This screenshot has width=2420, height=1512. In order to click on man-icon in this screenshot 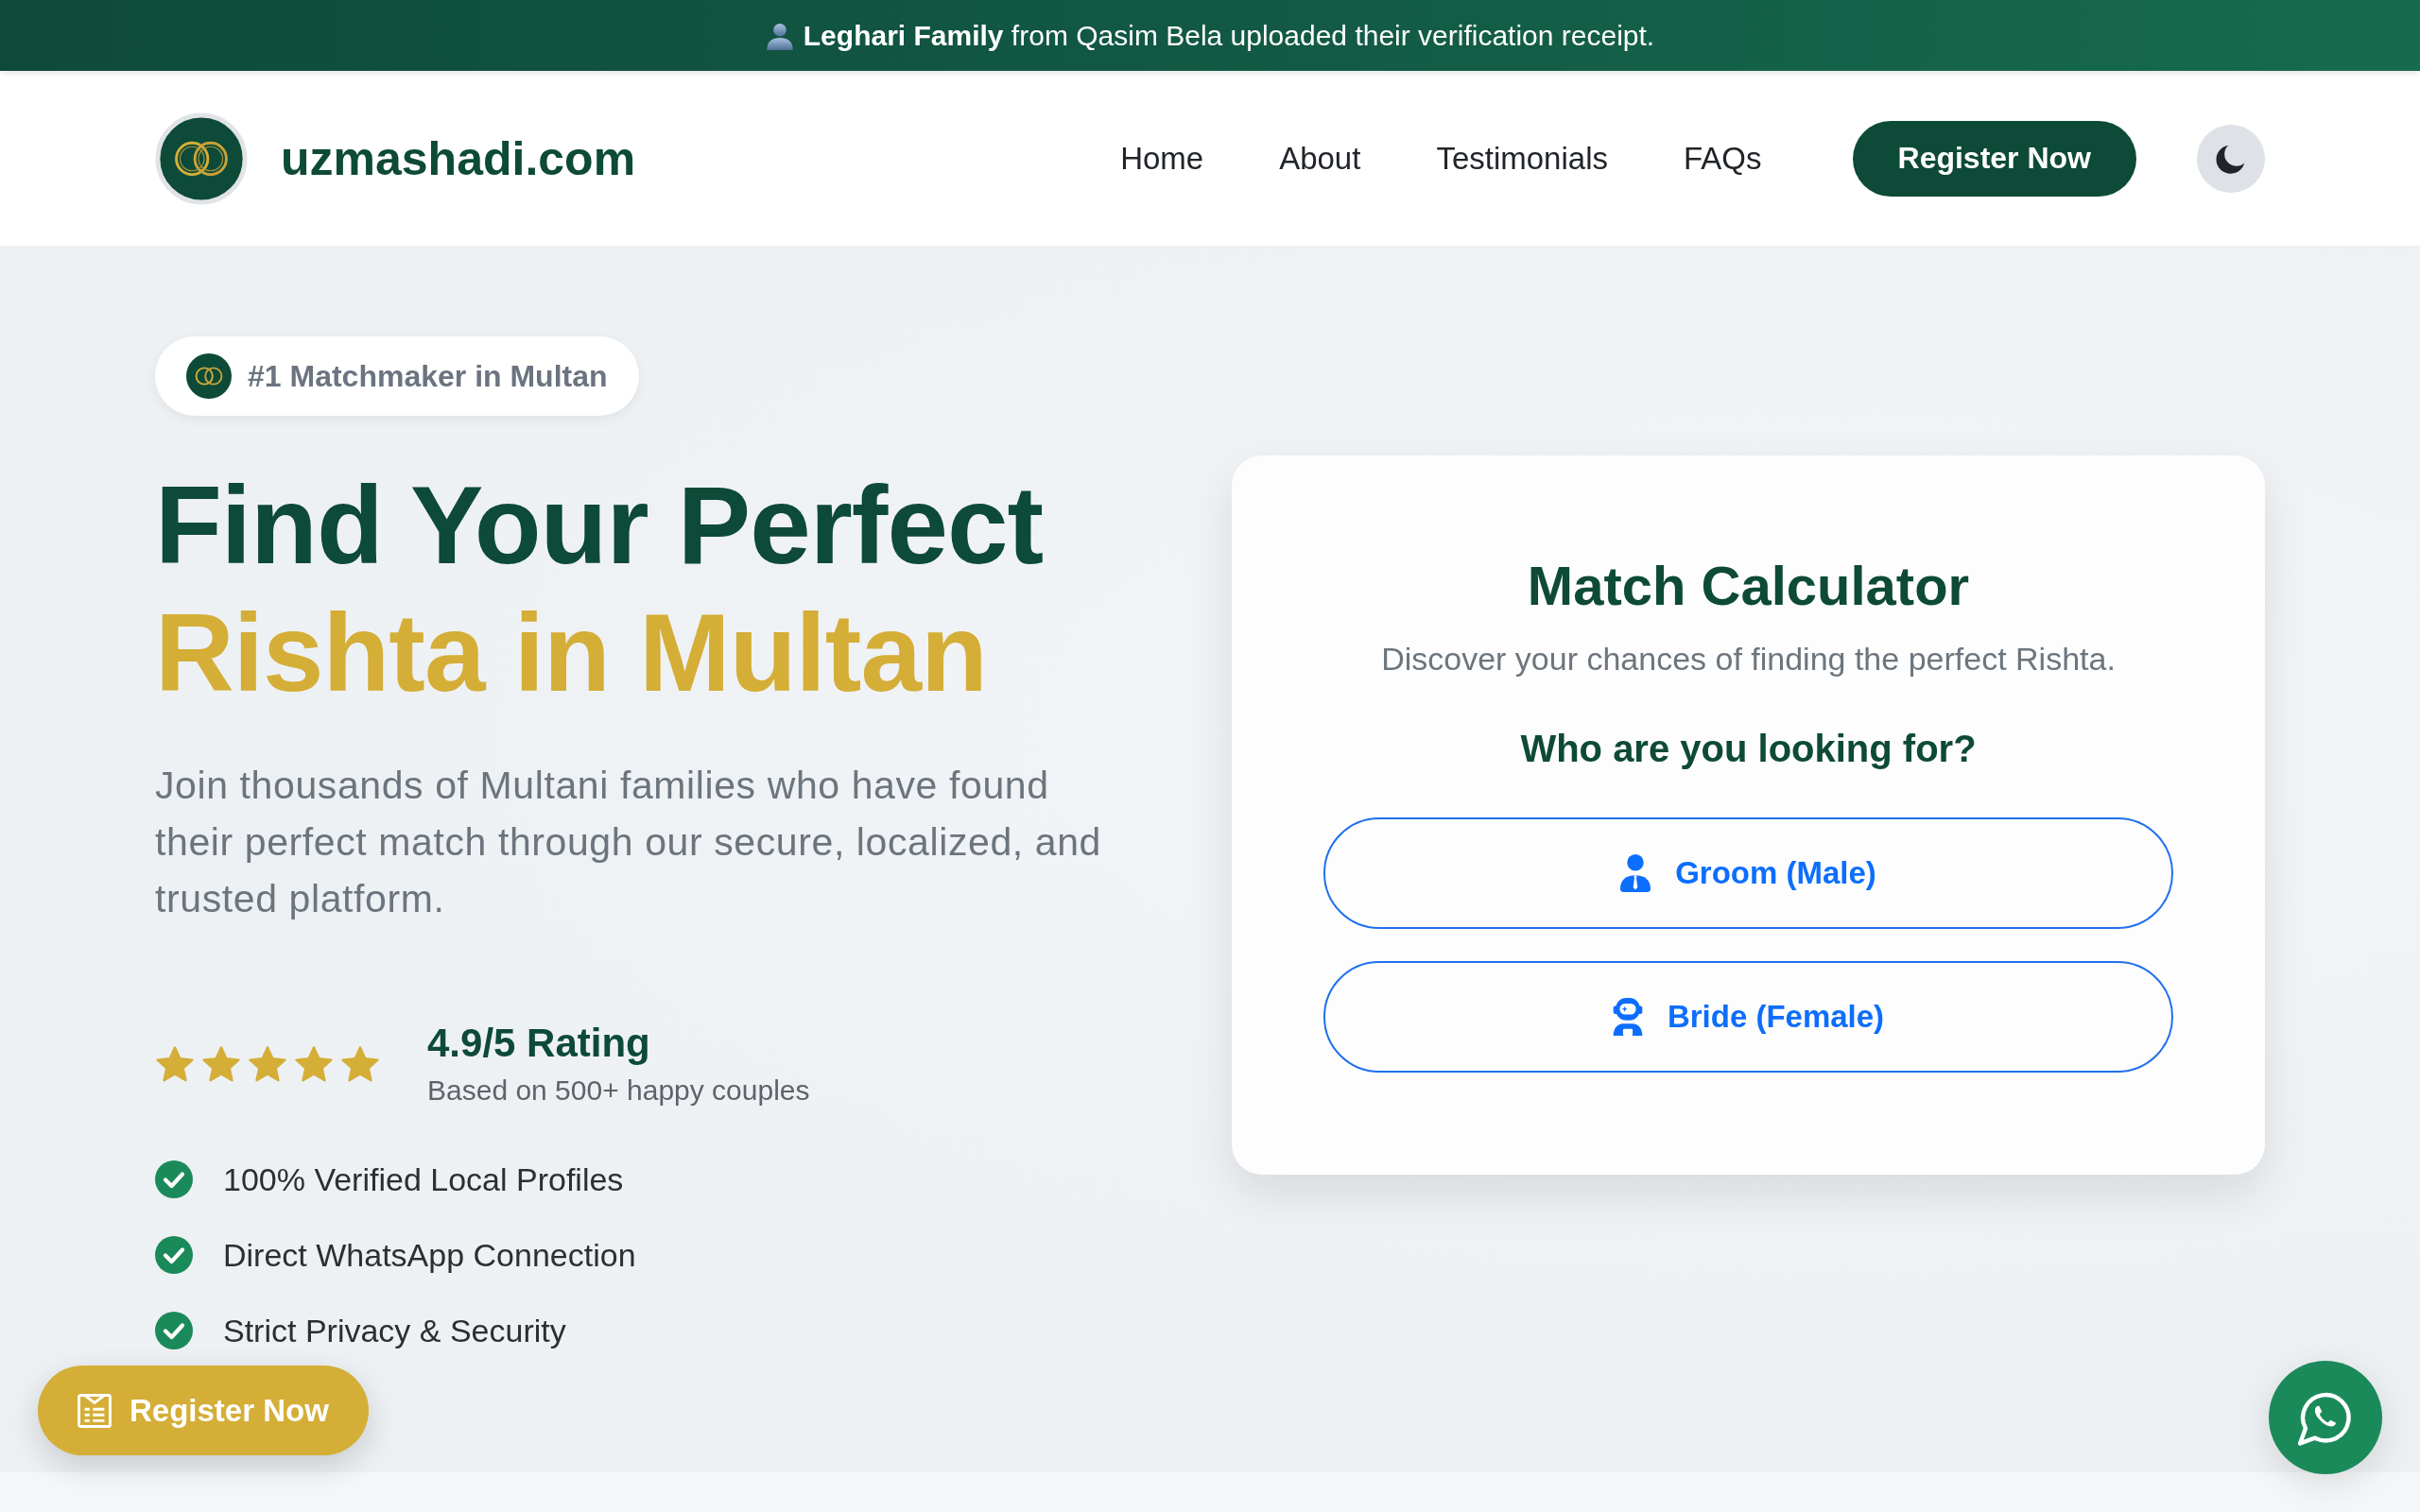, I will do `click(1635, 873)`.